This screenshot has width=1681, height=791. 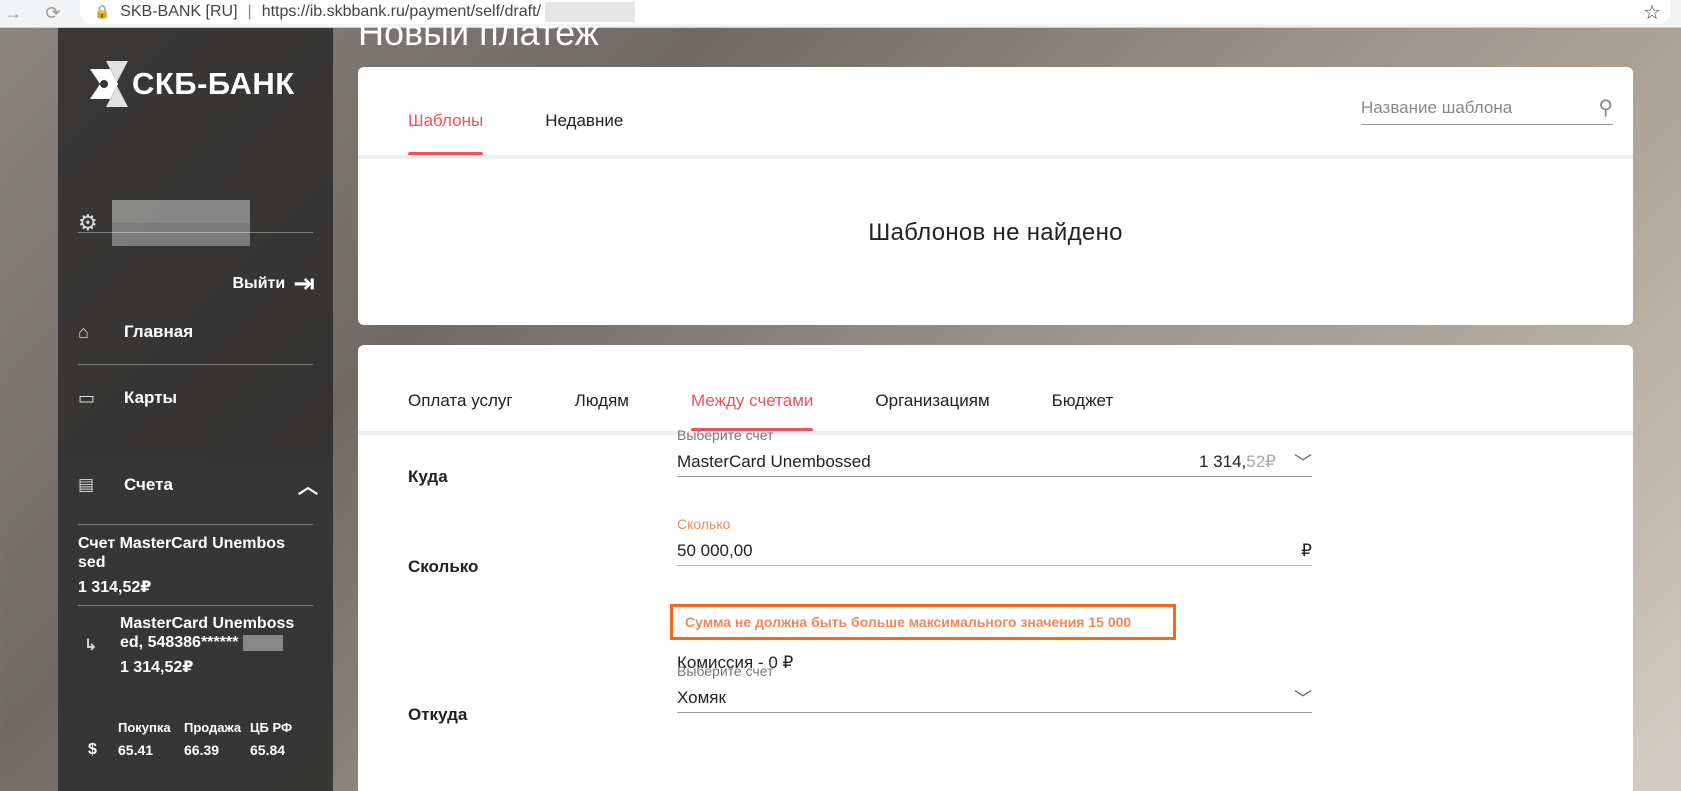 What do you see at coordinates (602, 388) in the screenshot?
I see `tab-people: Людям` at bounding box center [602, 388].